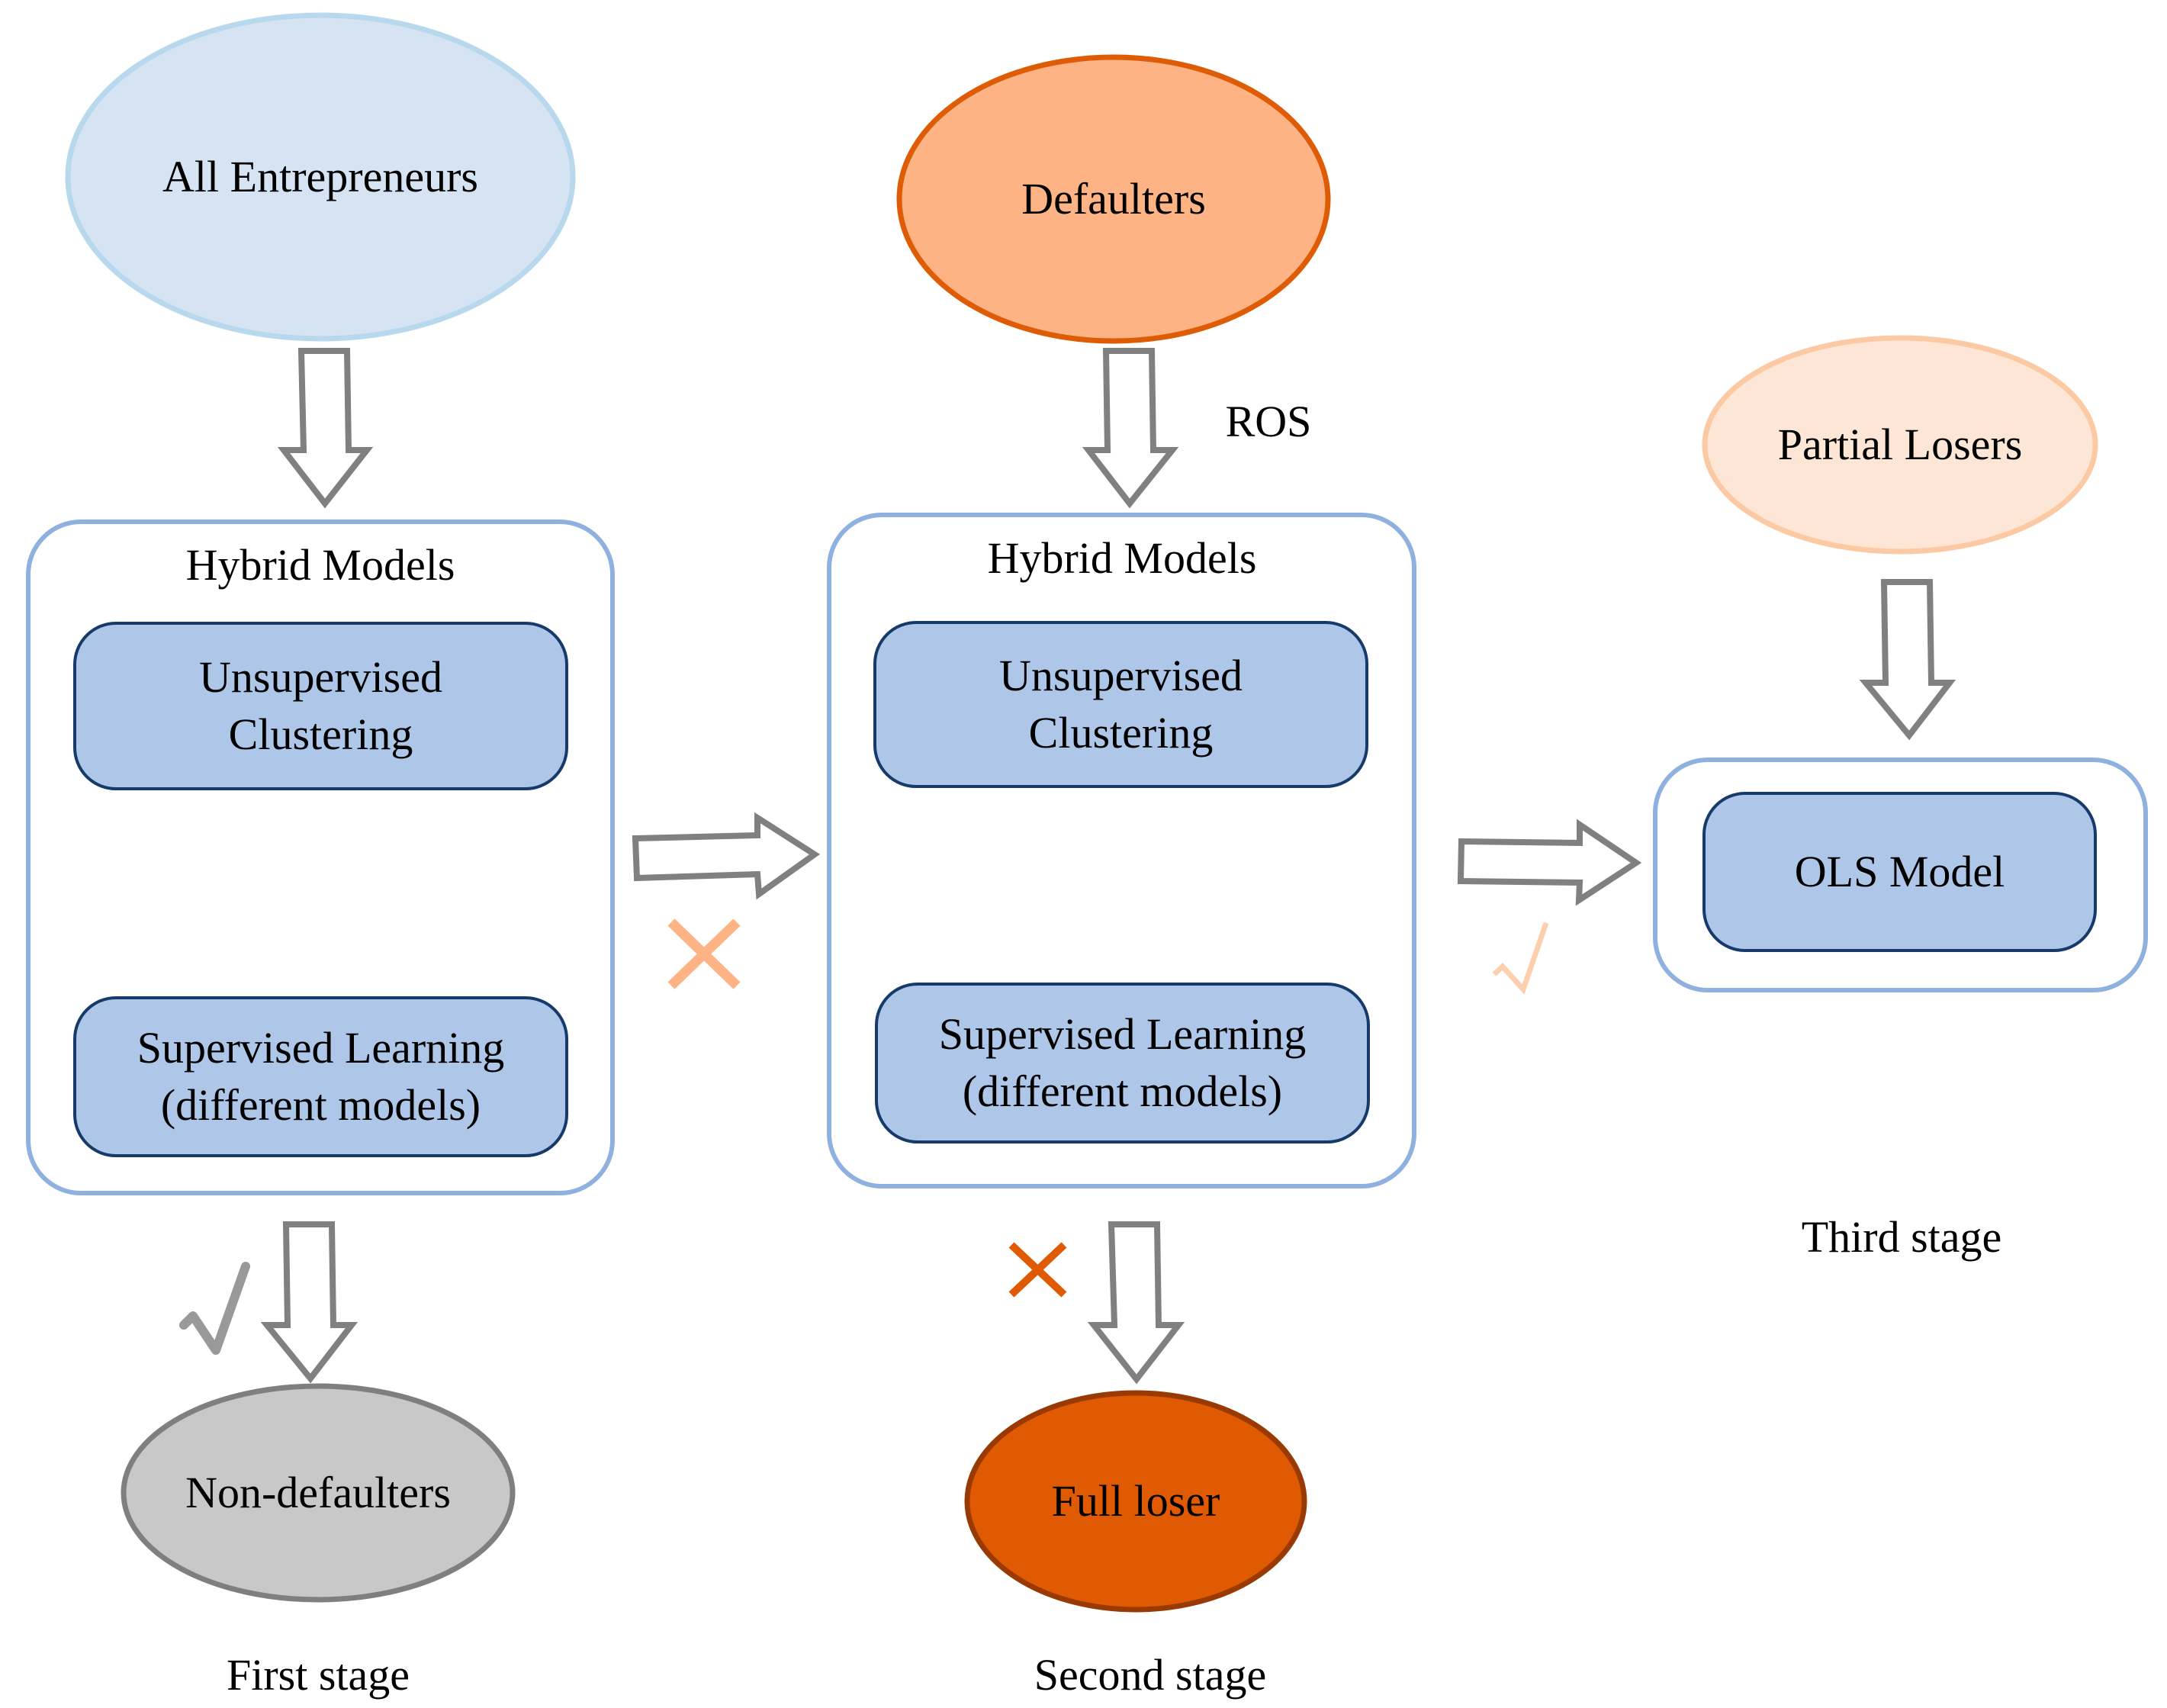 The width and height of the screenshot is (2167, 1708). Describe the element at coordinates (1123, 1034) in the screenshot. I see `stage2-step2-line1: Supervised Learning` at that location.